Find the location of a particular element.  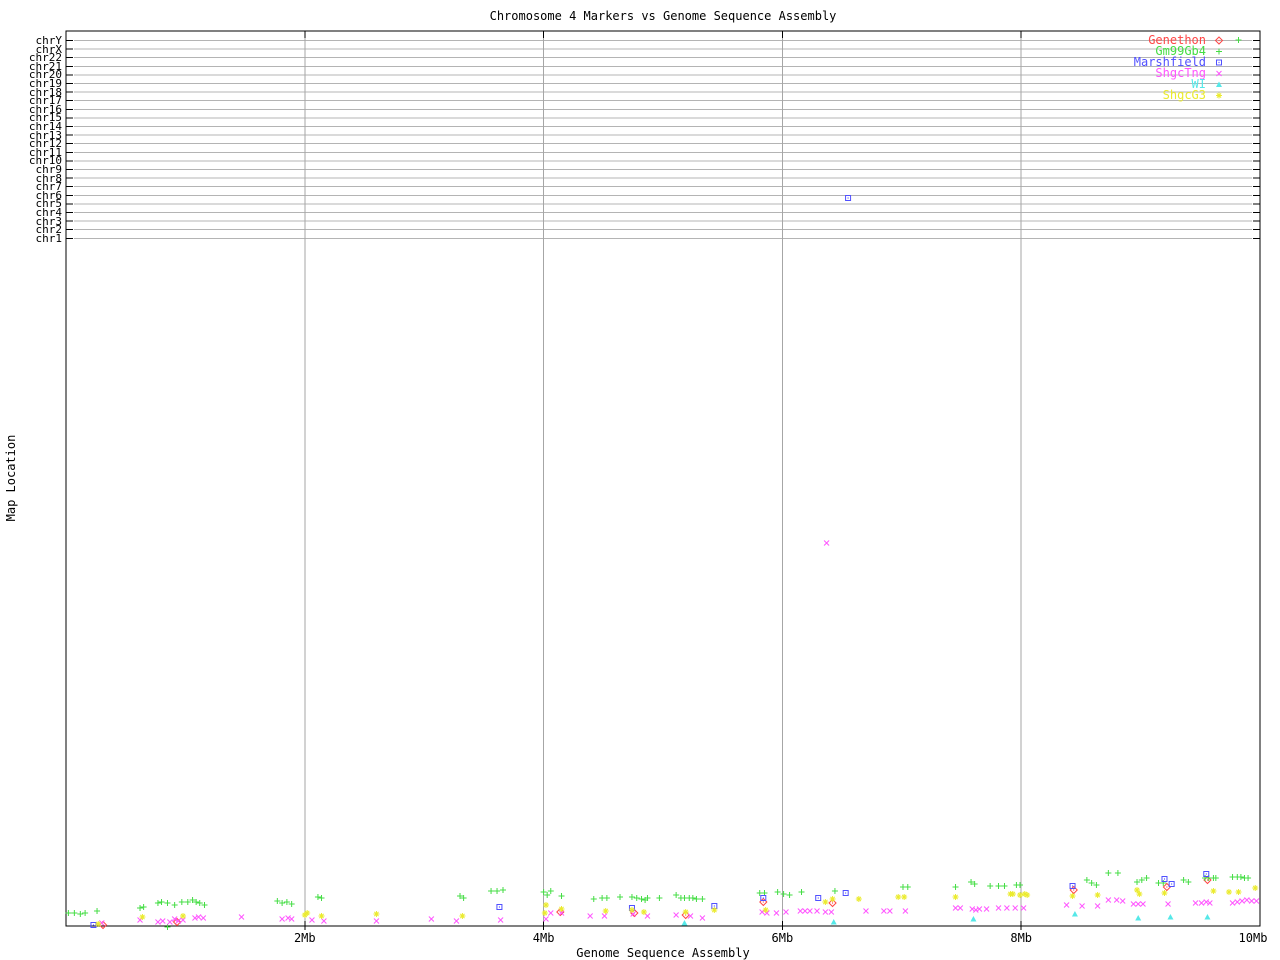

x-tick-label-4Mb: 4Mb is located at coordinates (543, 938).